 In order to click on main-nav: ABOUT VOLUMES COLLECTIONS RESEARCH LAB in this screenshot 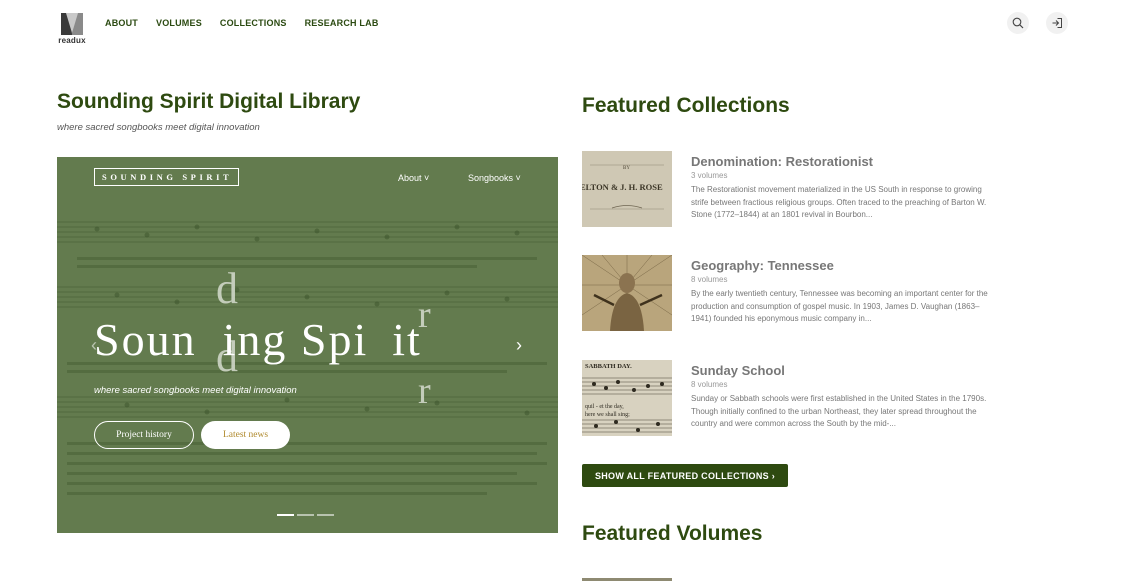, I will do `click(242, 23)`.